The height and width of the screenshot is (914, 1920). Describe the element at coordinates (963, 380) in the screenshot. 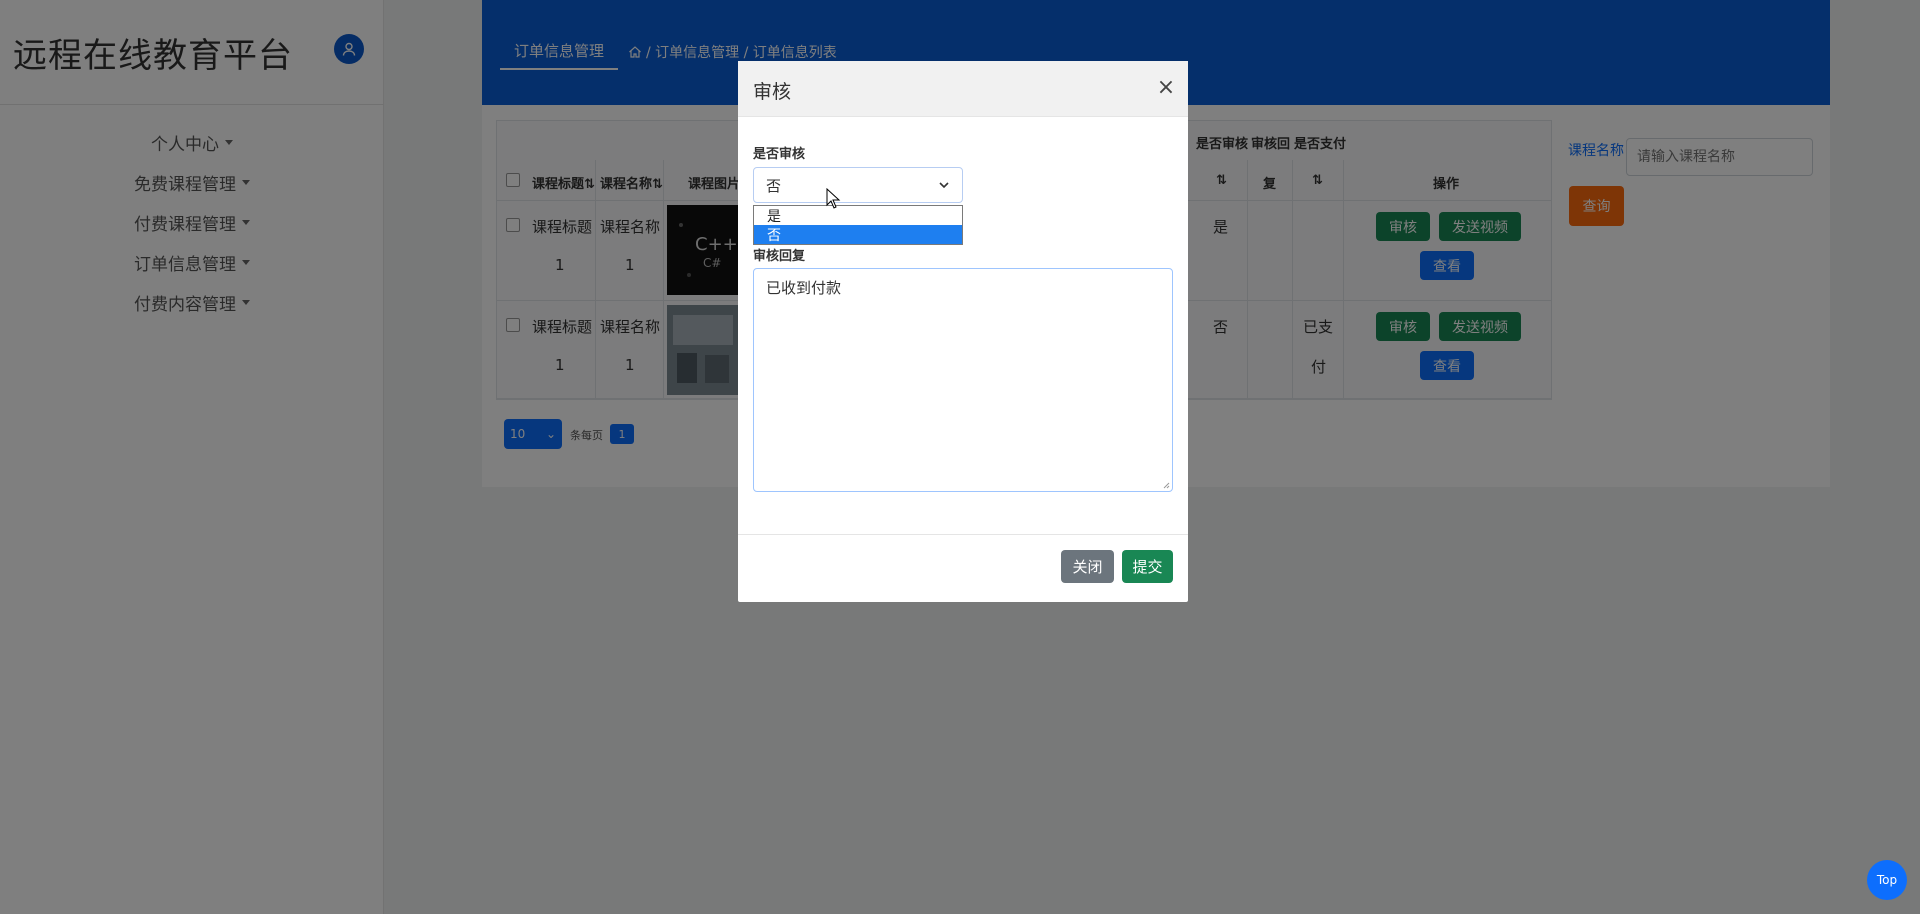

I see `audit-reply-textarea: 已收到付款` at that location.